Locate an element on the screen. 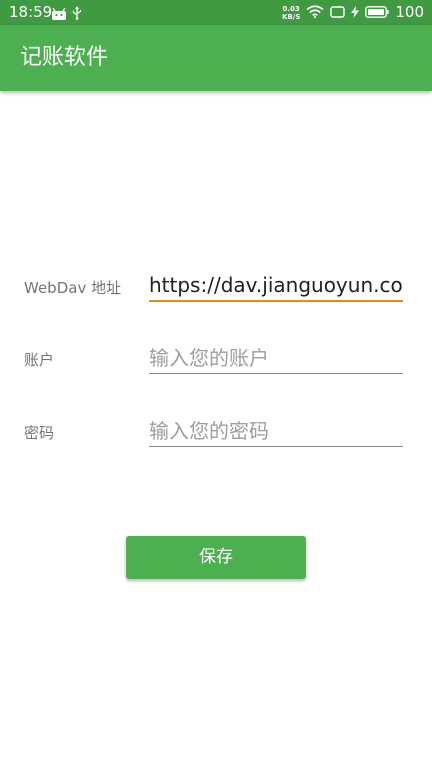  network-speed-unit: KB/S is located at coordinates (291, 16).